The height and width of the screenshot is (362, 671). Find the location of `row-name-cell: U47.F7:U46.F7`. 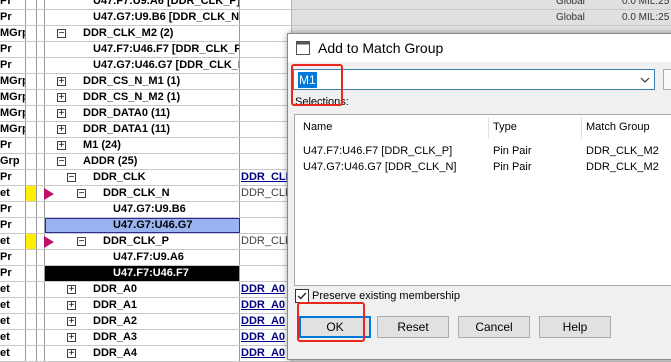

row-name-cell: U47.F7:U46.F7 is located at coordinates (142, 273).